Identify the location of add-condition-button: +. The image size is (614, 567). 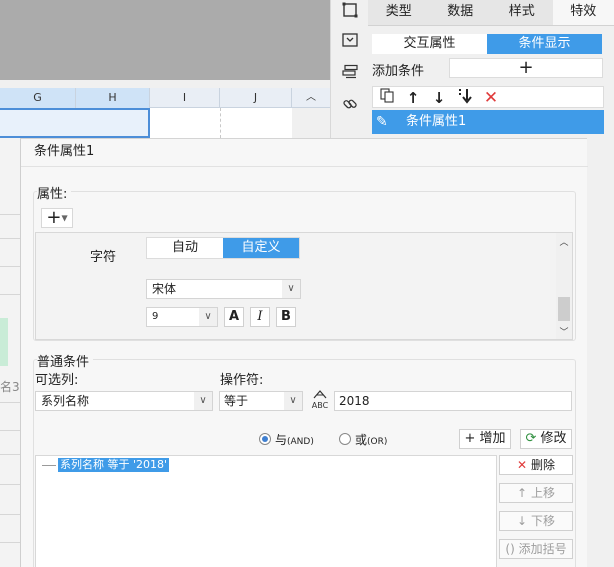
(526, 68).